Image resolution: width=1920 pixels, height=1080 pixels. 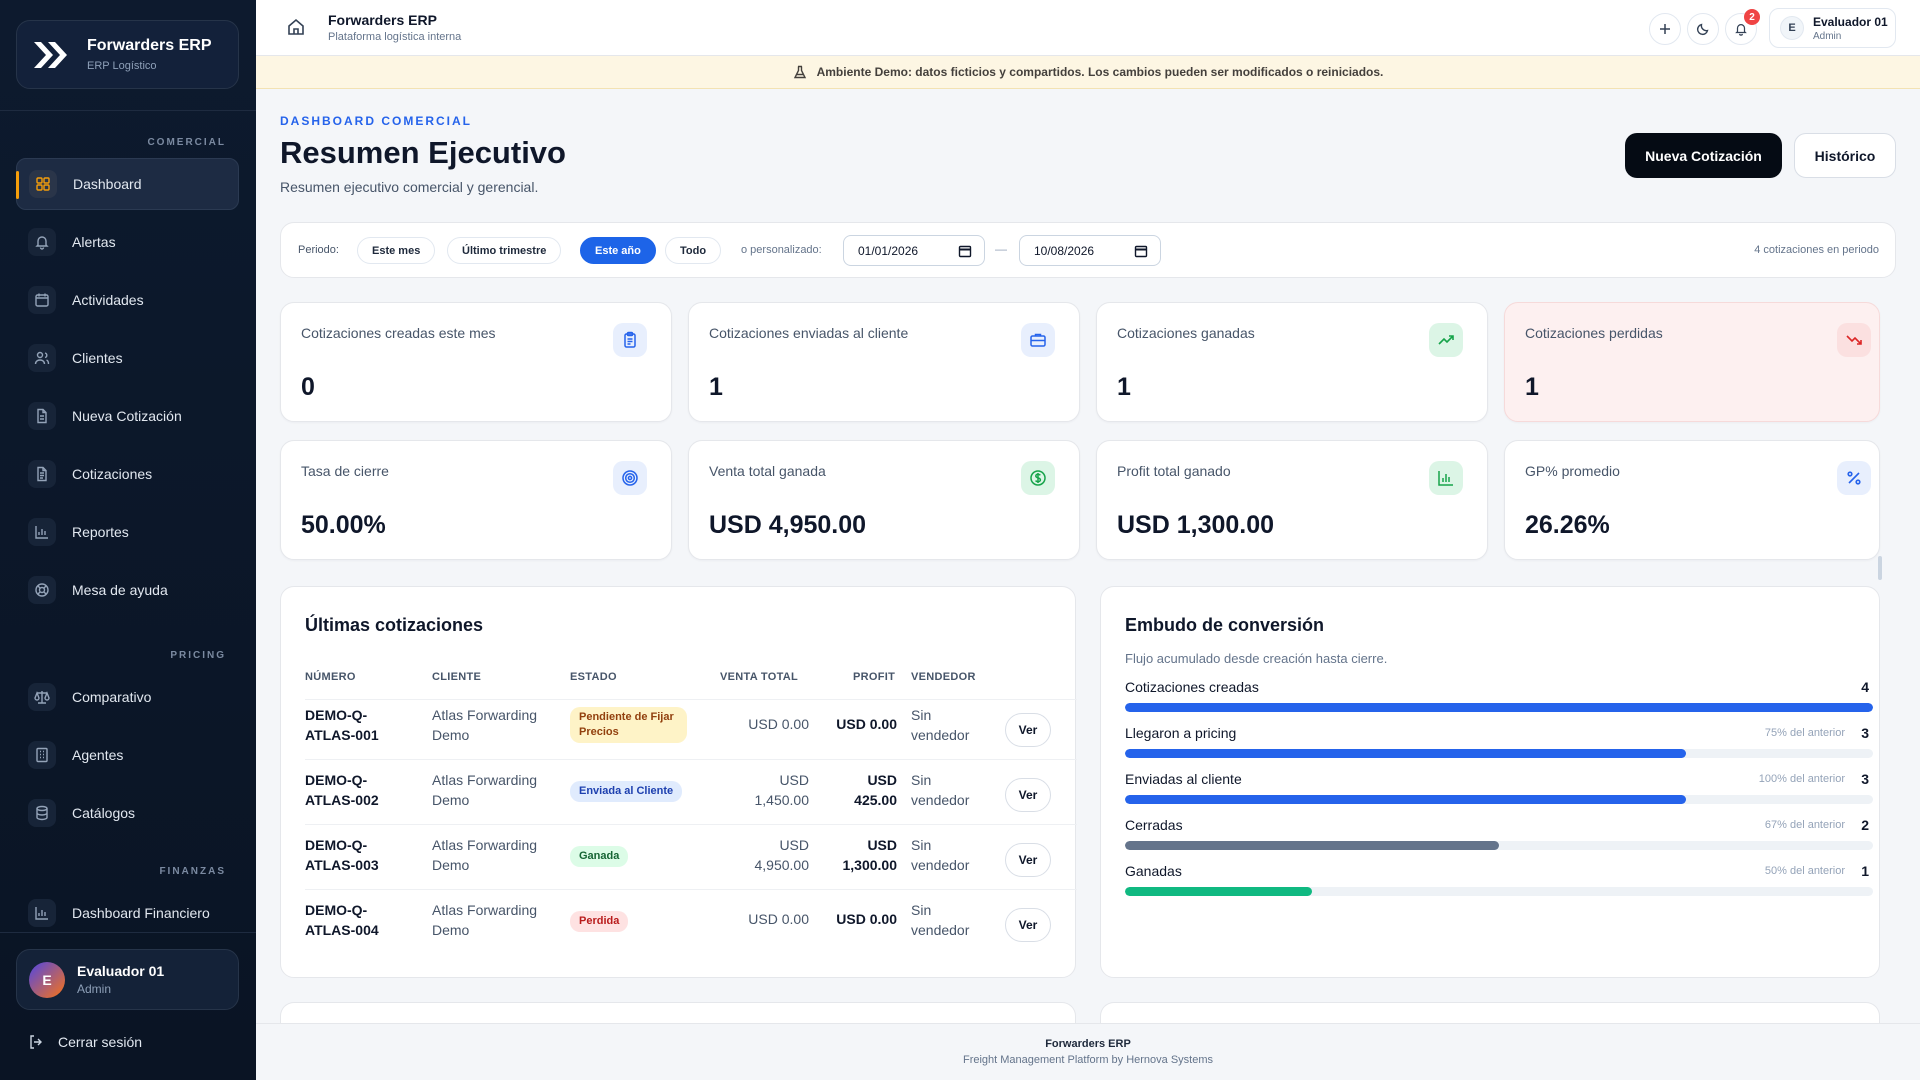 I want to click on kpi-value: 26.26%, so click(x=1567, y=525).